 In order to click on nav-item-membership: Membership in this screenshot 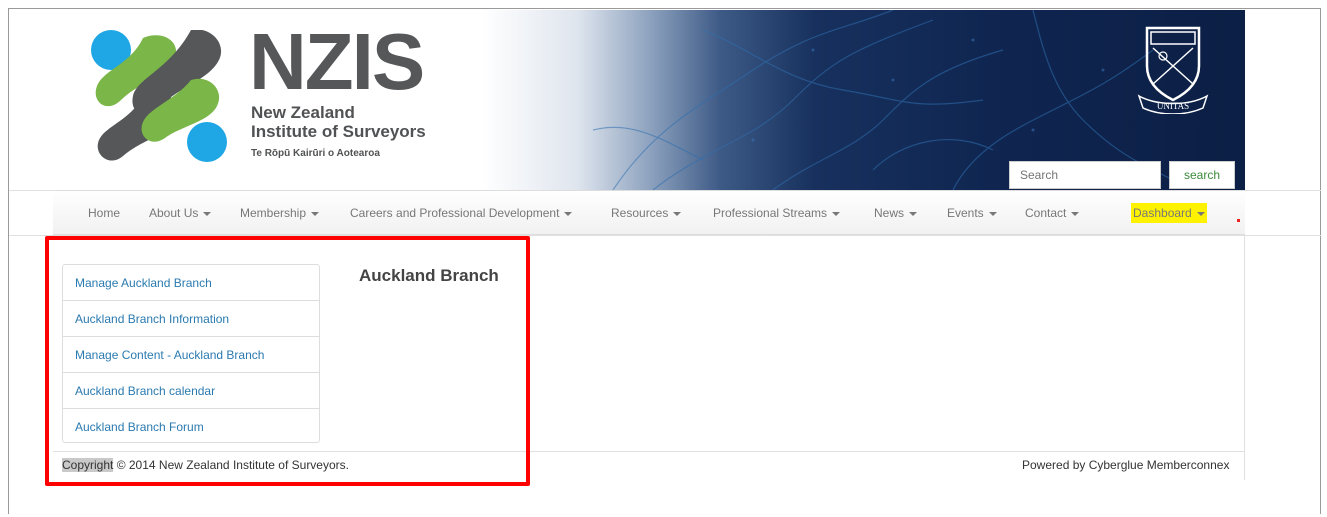, I will do `click(280, 213)`.